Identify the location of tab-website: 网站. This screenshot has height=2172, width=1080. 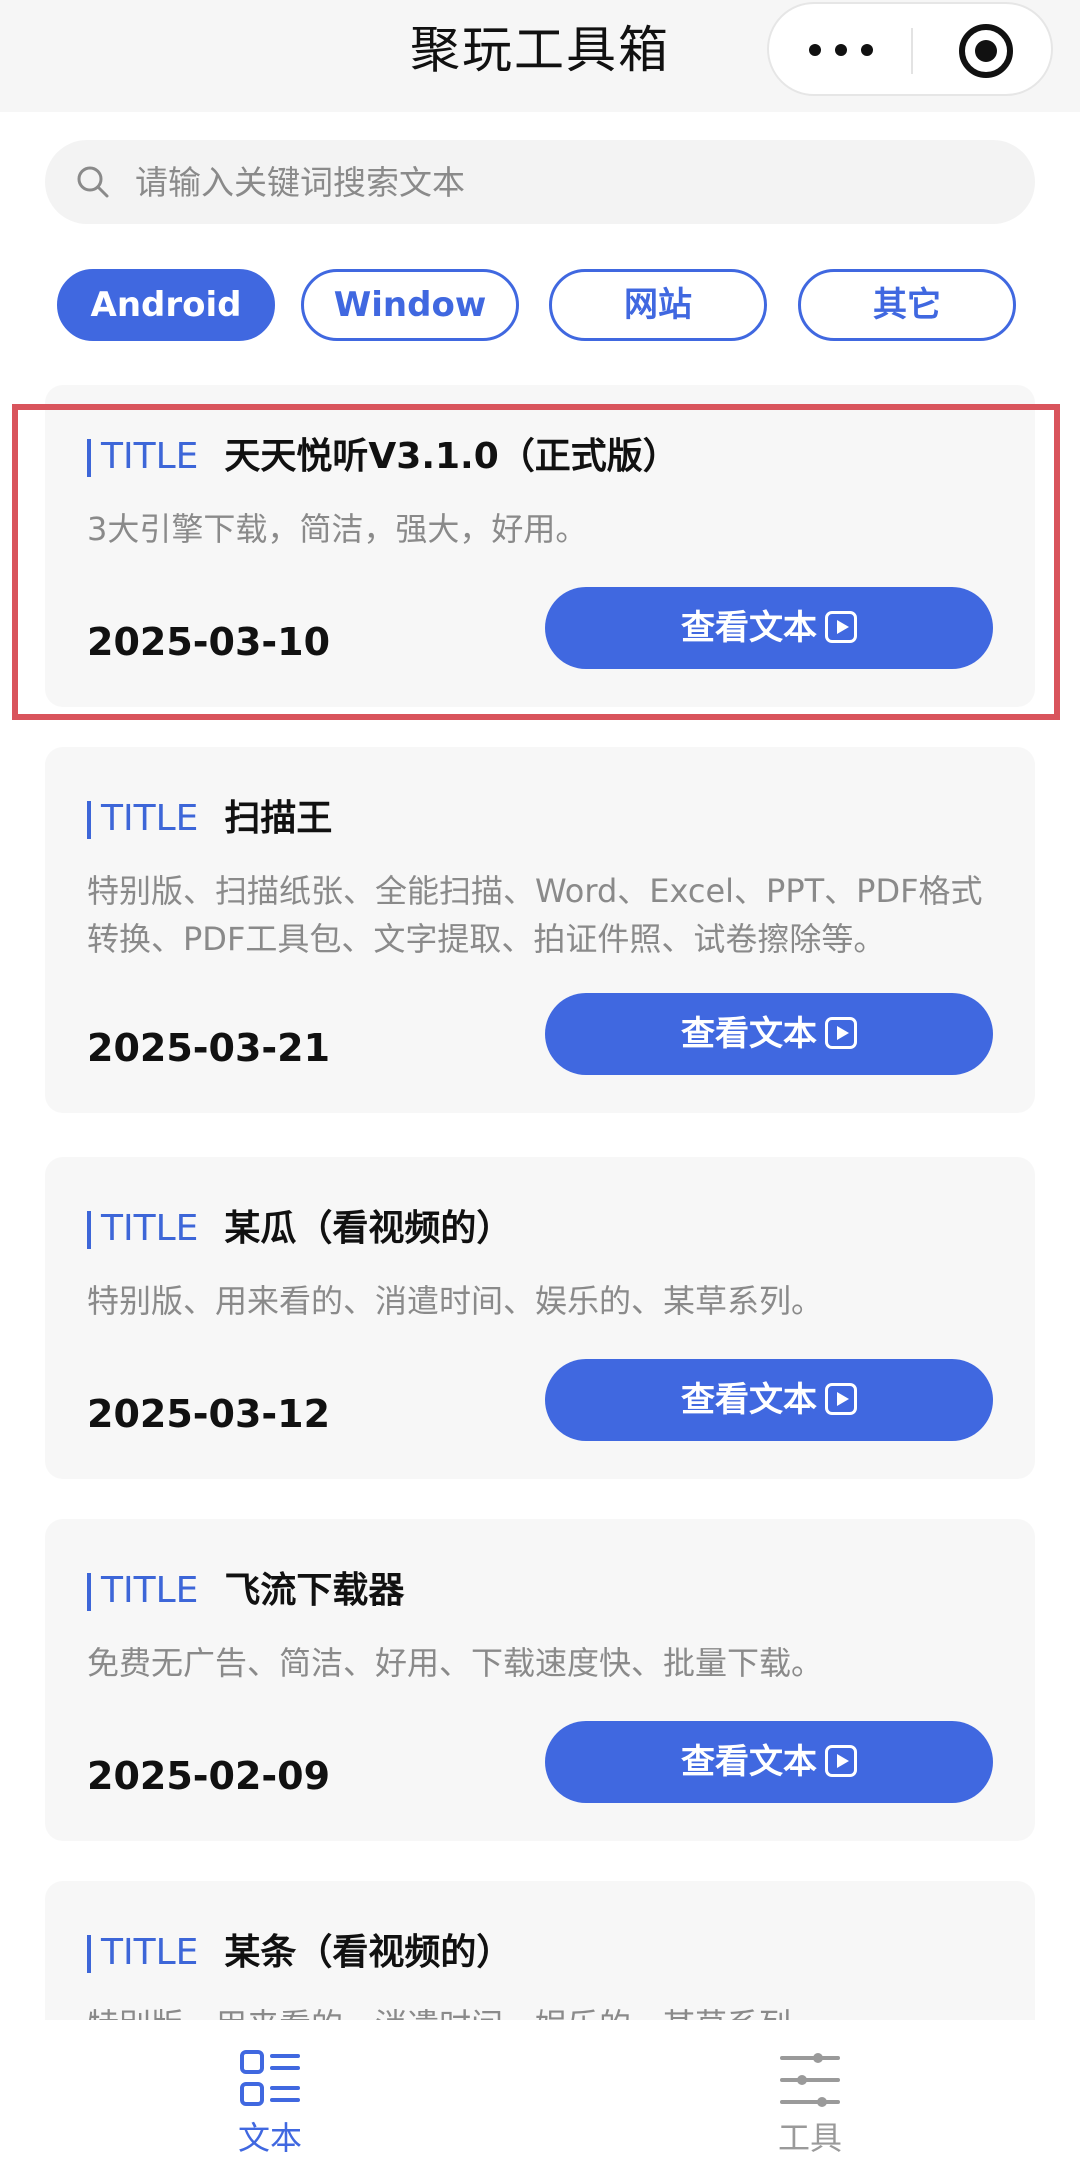
(658, 305).